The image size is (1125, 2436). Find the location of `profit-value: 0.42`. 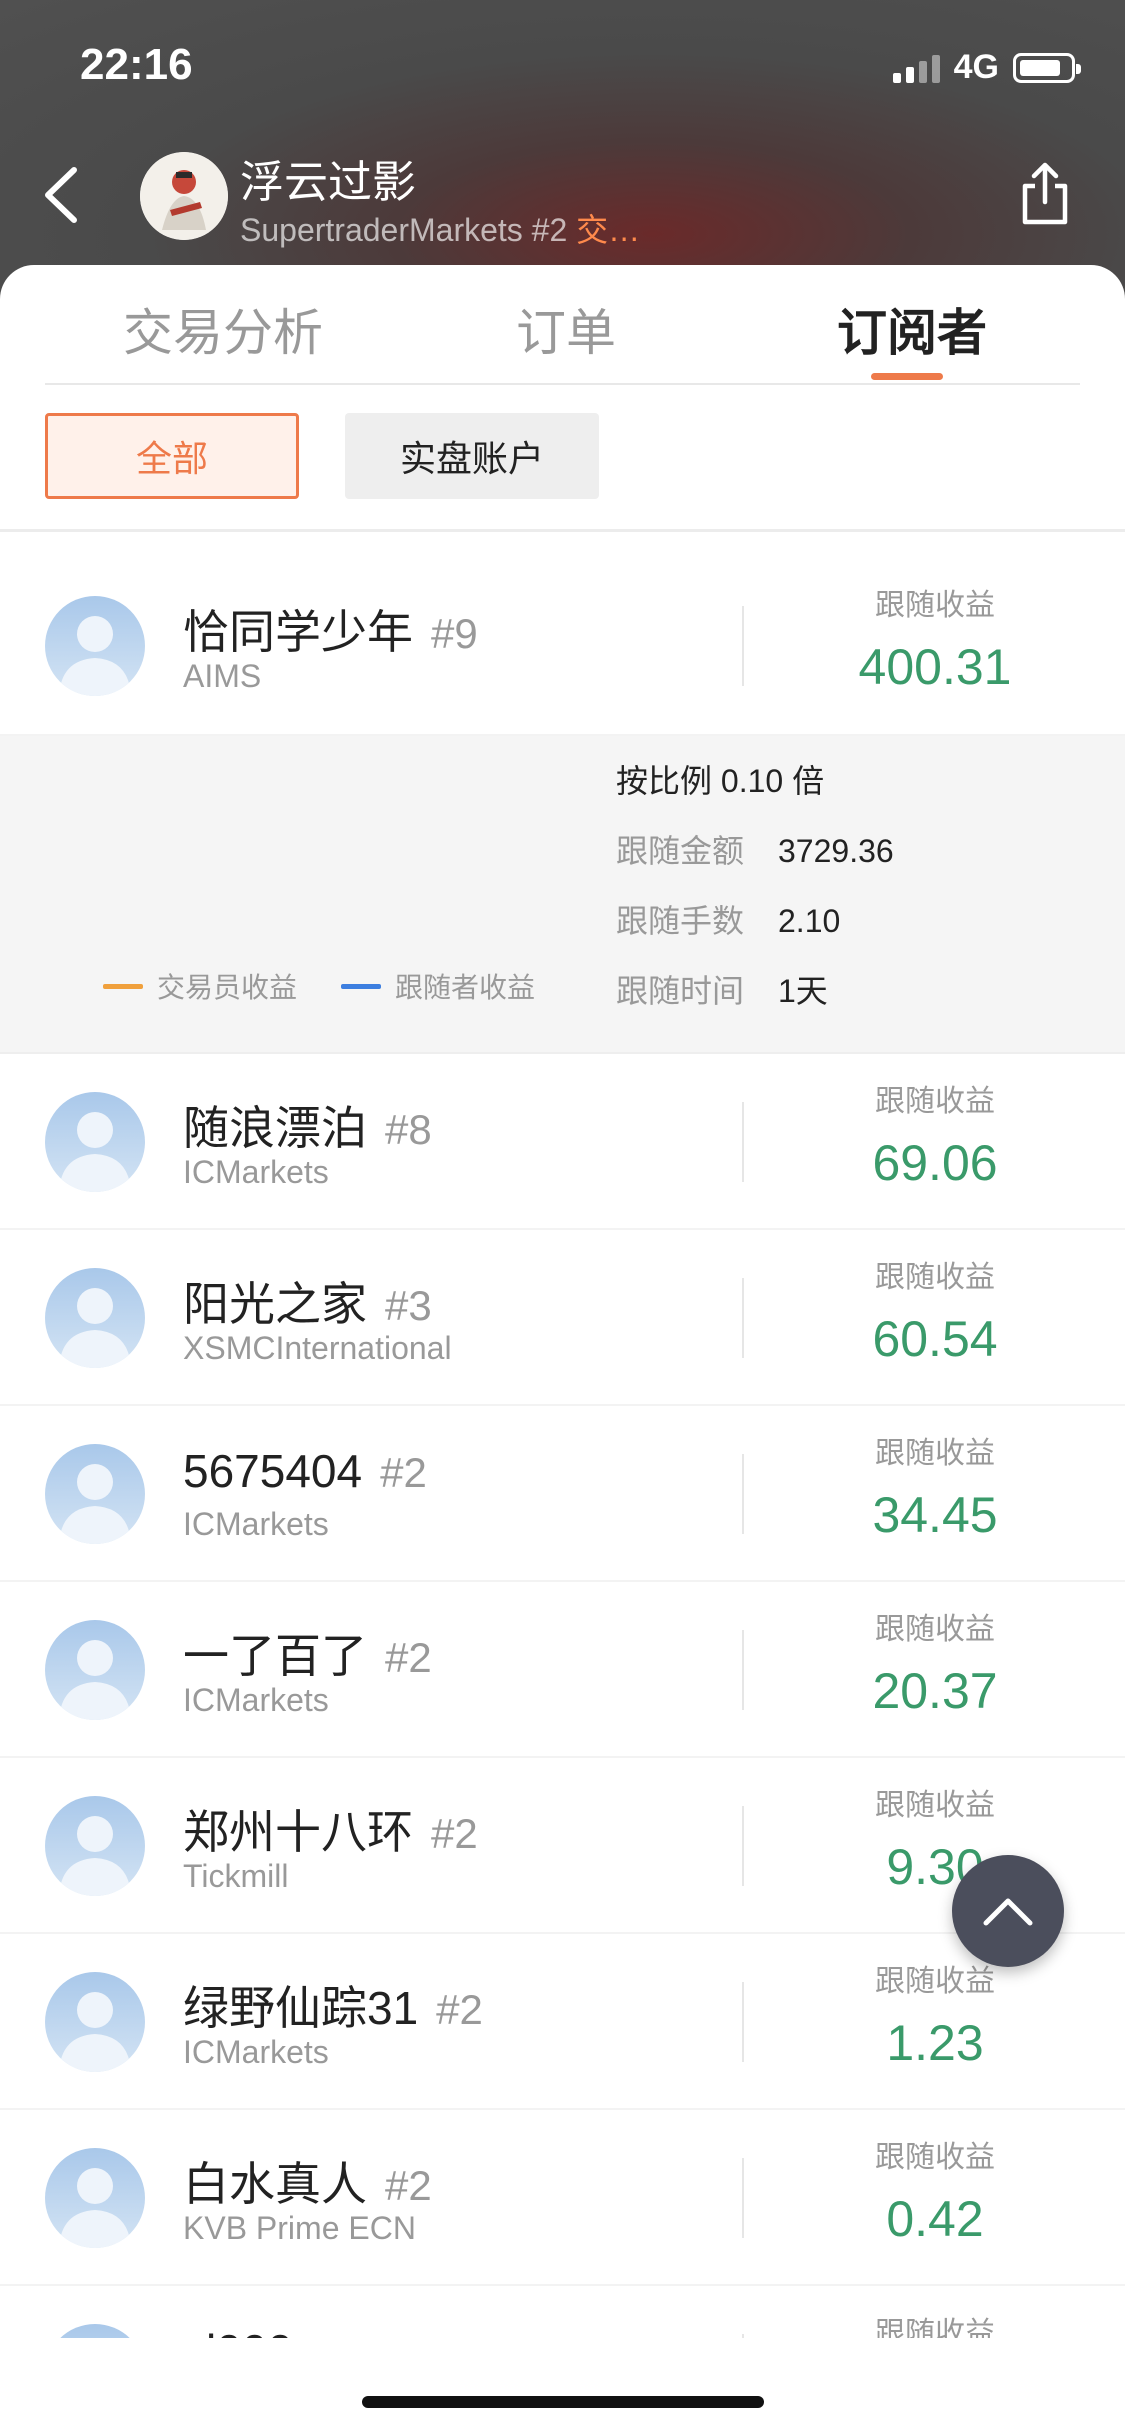

profit-value: 0.42 is located at coordinates (935, 2219).